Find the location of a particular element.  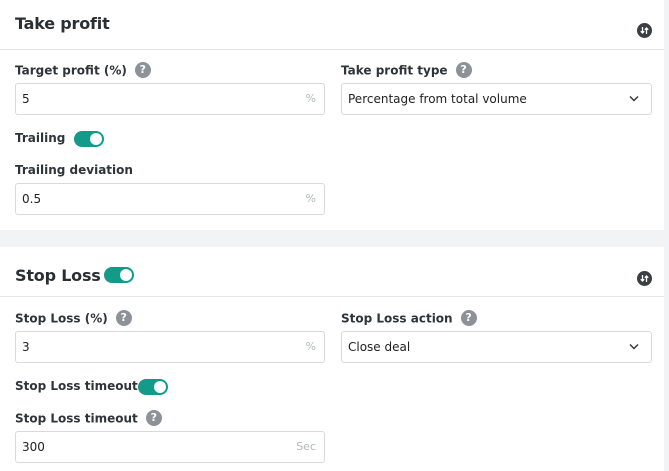

stop-loss-action-label: Stop Loss action? is located at coordinates (409, 318).